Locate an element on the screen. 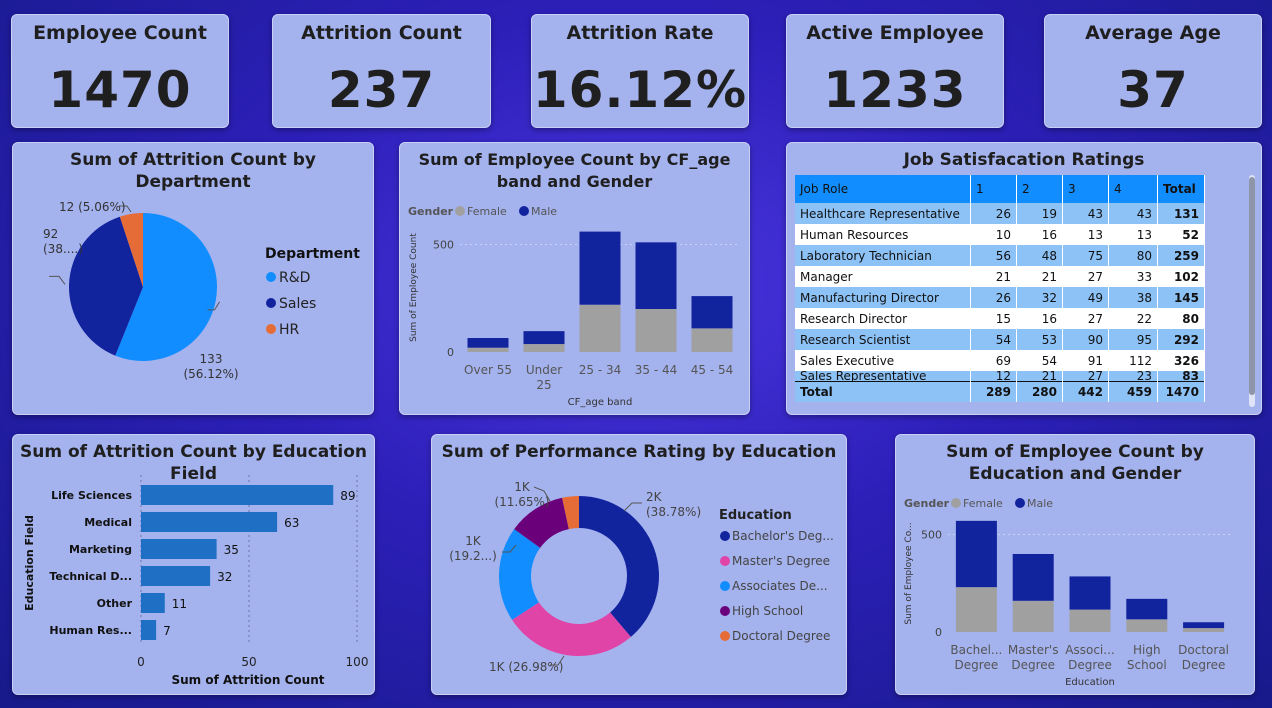 The width and height of the screenshot is (1272, 708). data-label: 11 is located at coordinates (179, 604).